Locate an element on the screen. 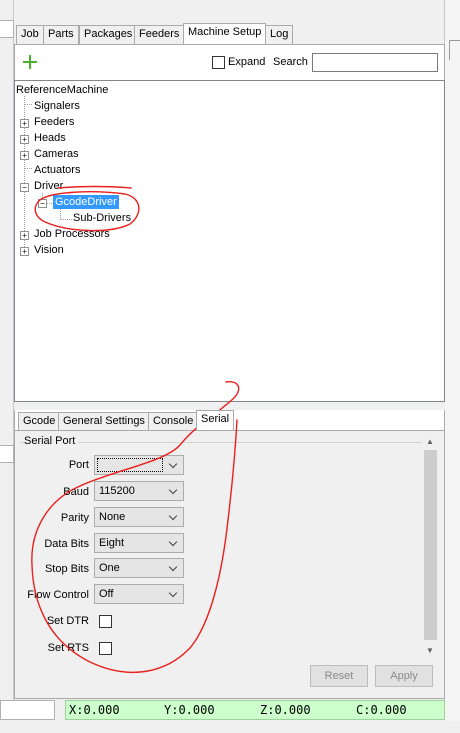  expand-toggle-job-processors: + is located at coordinates (24, 235).